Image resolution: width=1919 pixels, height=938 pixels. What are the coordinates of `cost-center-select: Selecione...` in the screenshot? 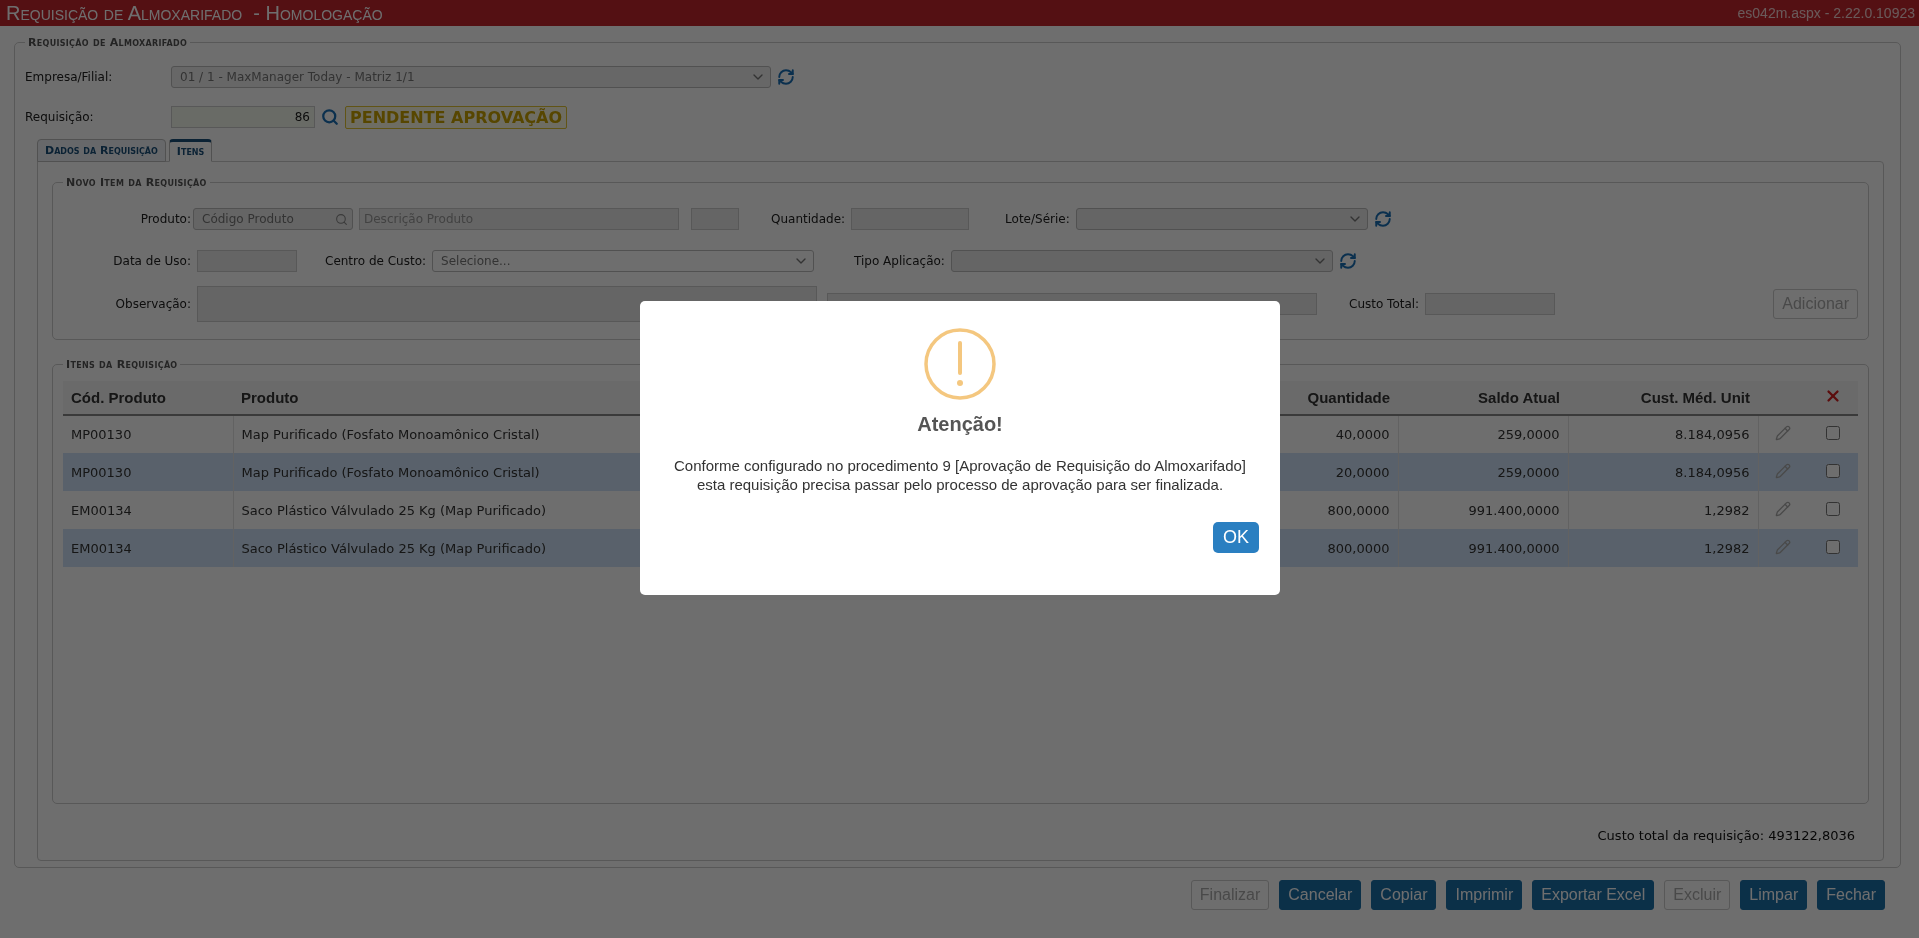 It's located at (623, 261).